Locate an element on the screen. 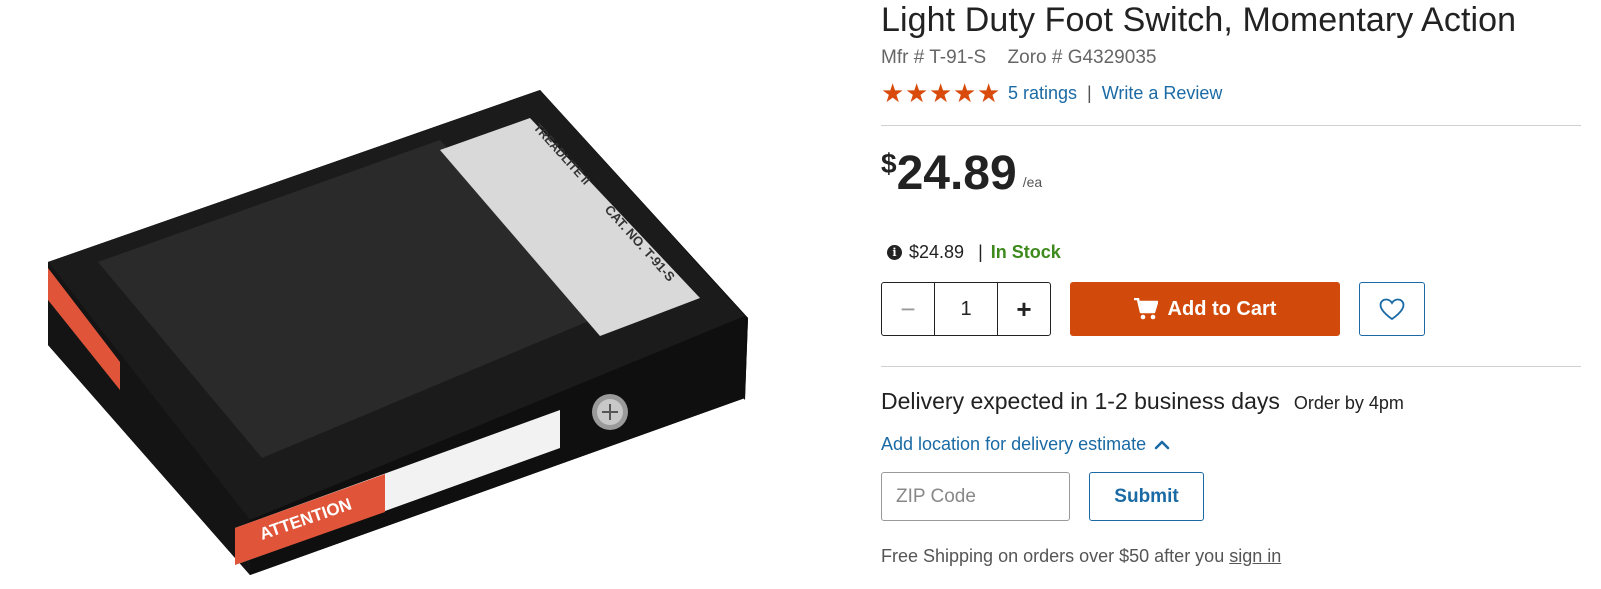  price-unit: /ea is located at coordinates (1032, 182).